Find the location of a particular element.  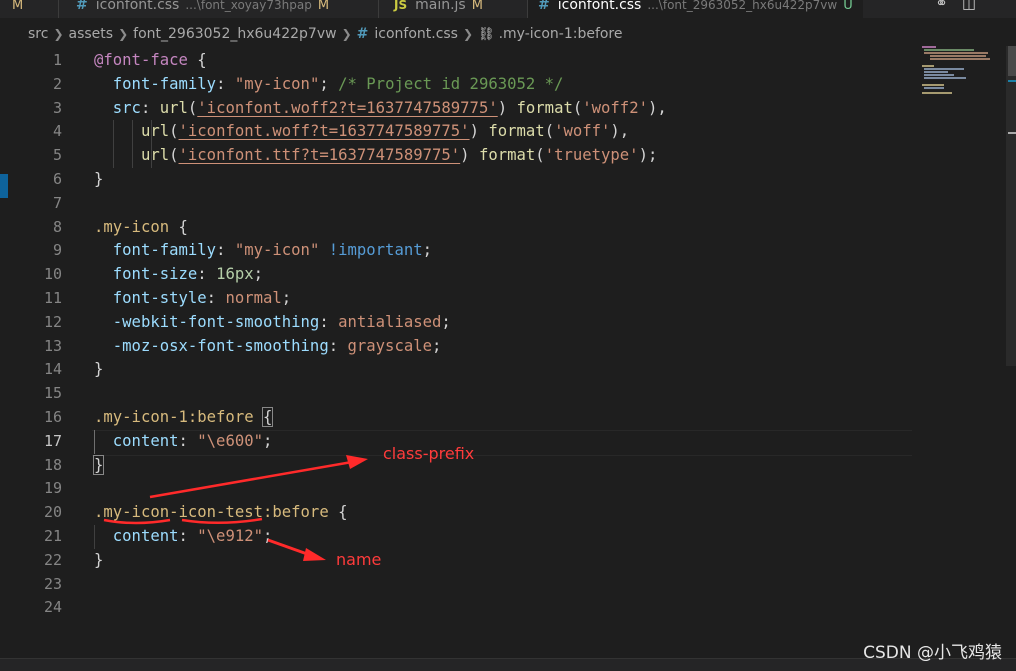

token: format is located at coordinates (544, 107).